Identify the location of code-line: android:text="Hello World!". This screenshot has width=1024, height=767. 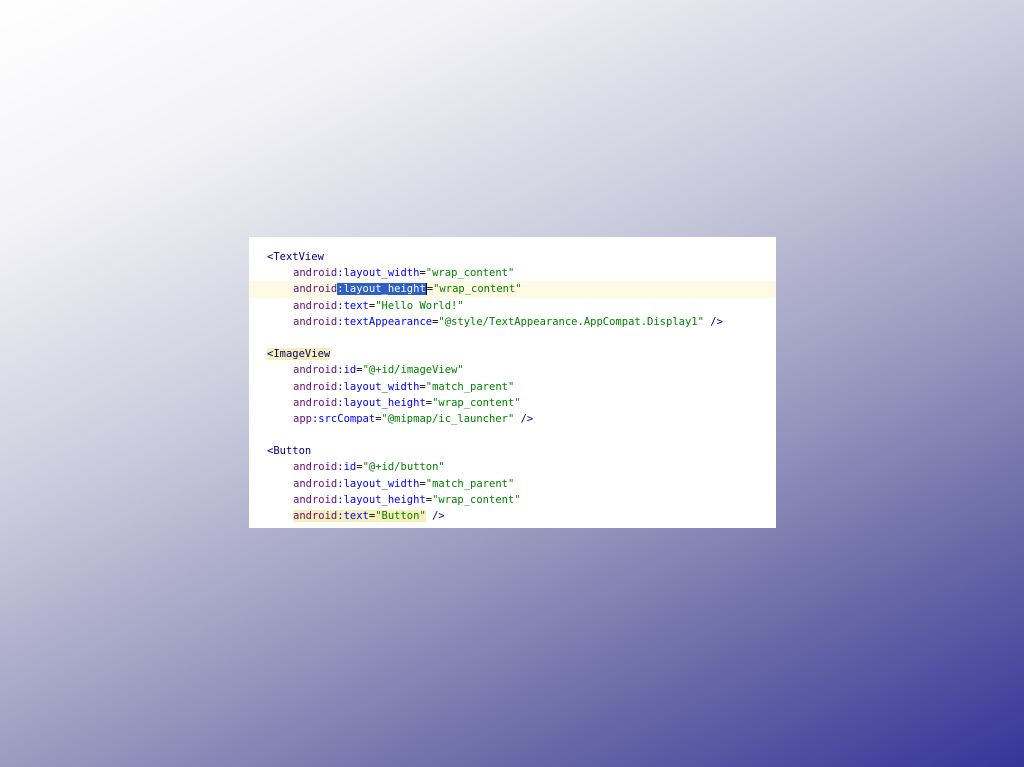
(512, 306).